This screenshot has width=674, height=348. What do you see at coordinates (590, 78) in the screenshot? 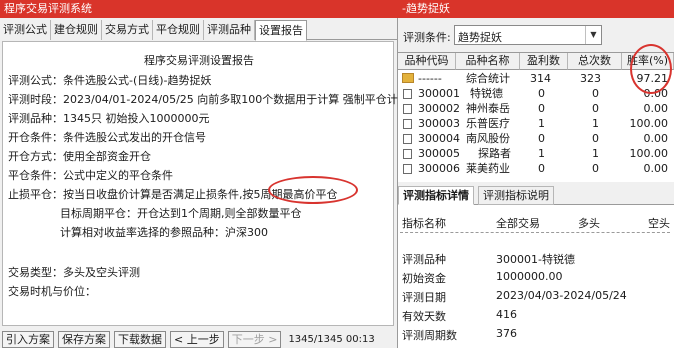
I see `cell-total: 323` at bounding box center [590, 78].